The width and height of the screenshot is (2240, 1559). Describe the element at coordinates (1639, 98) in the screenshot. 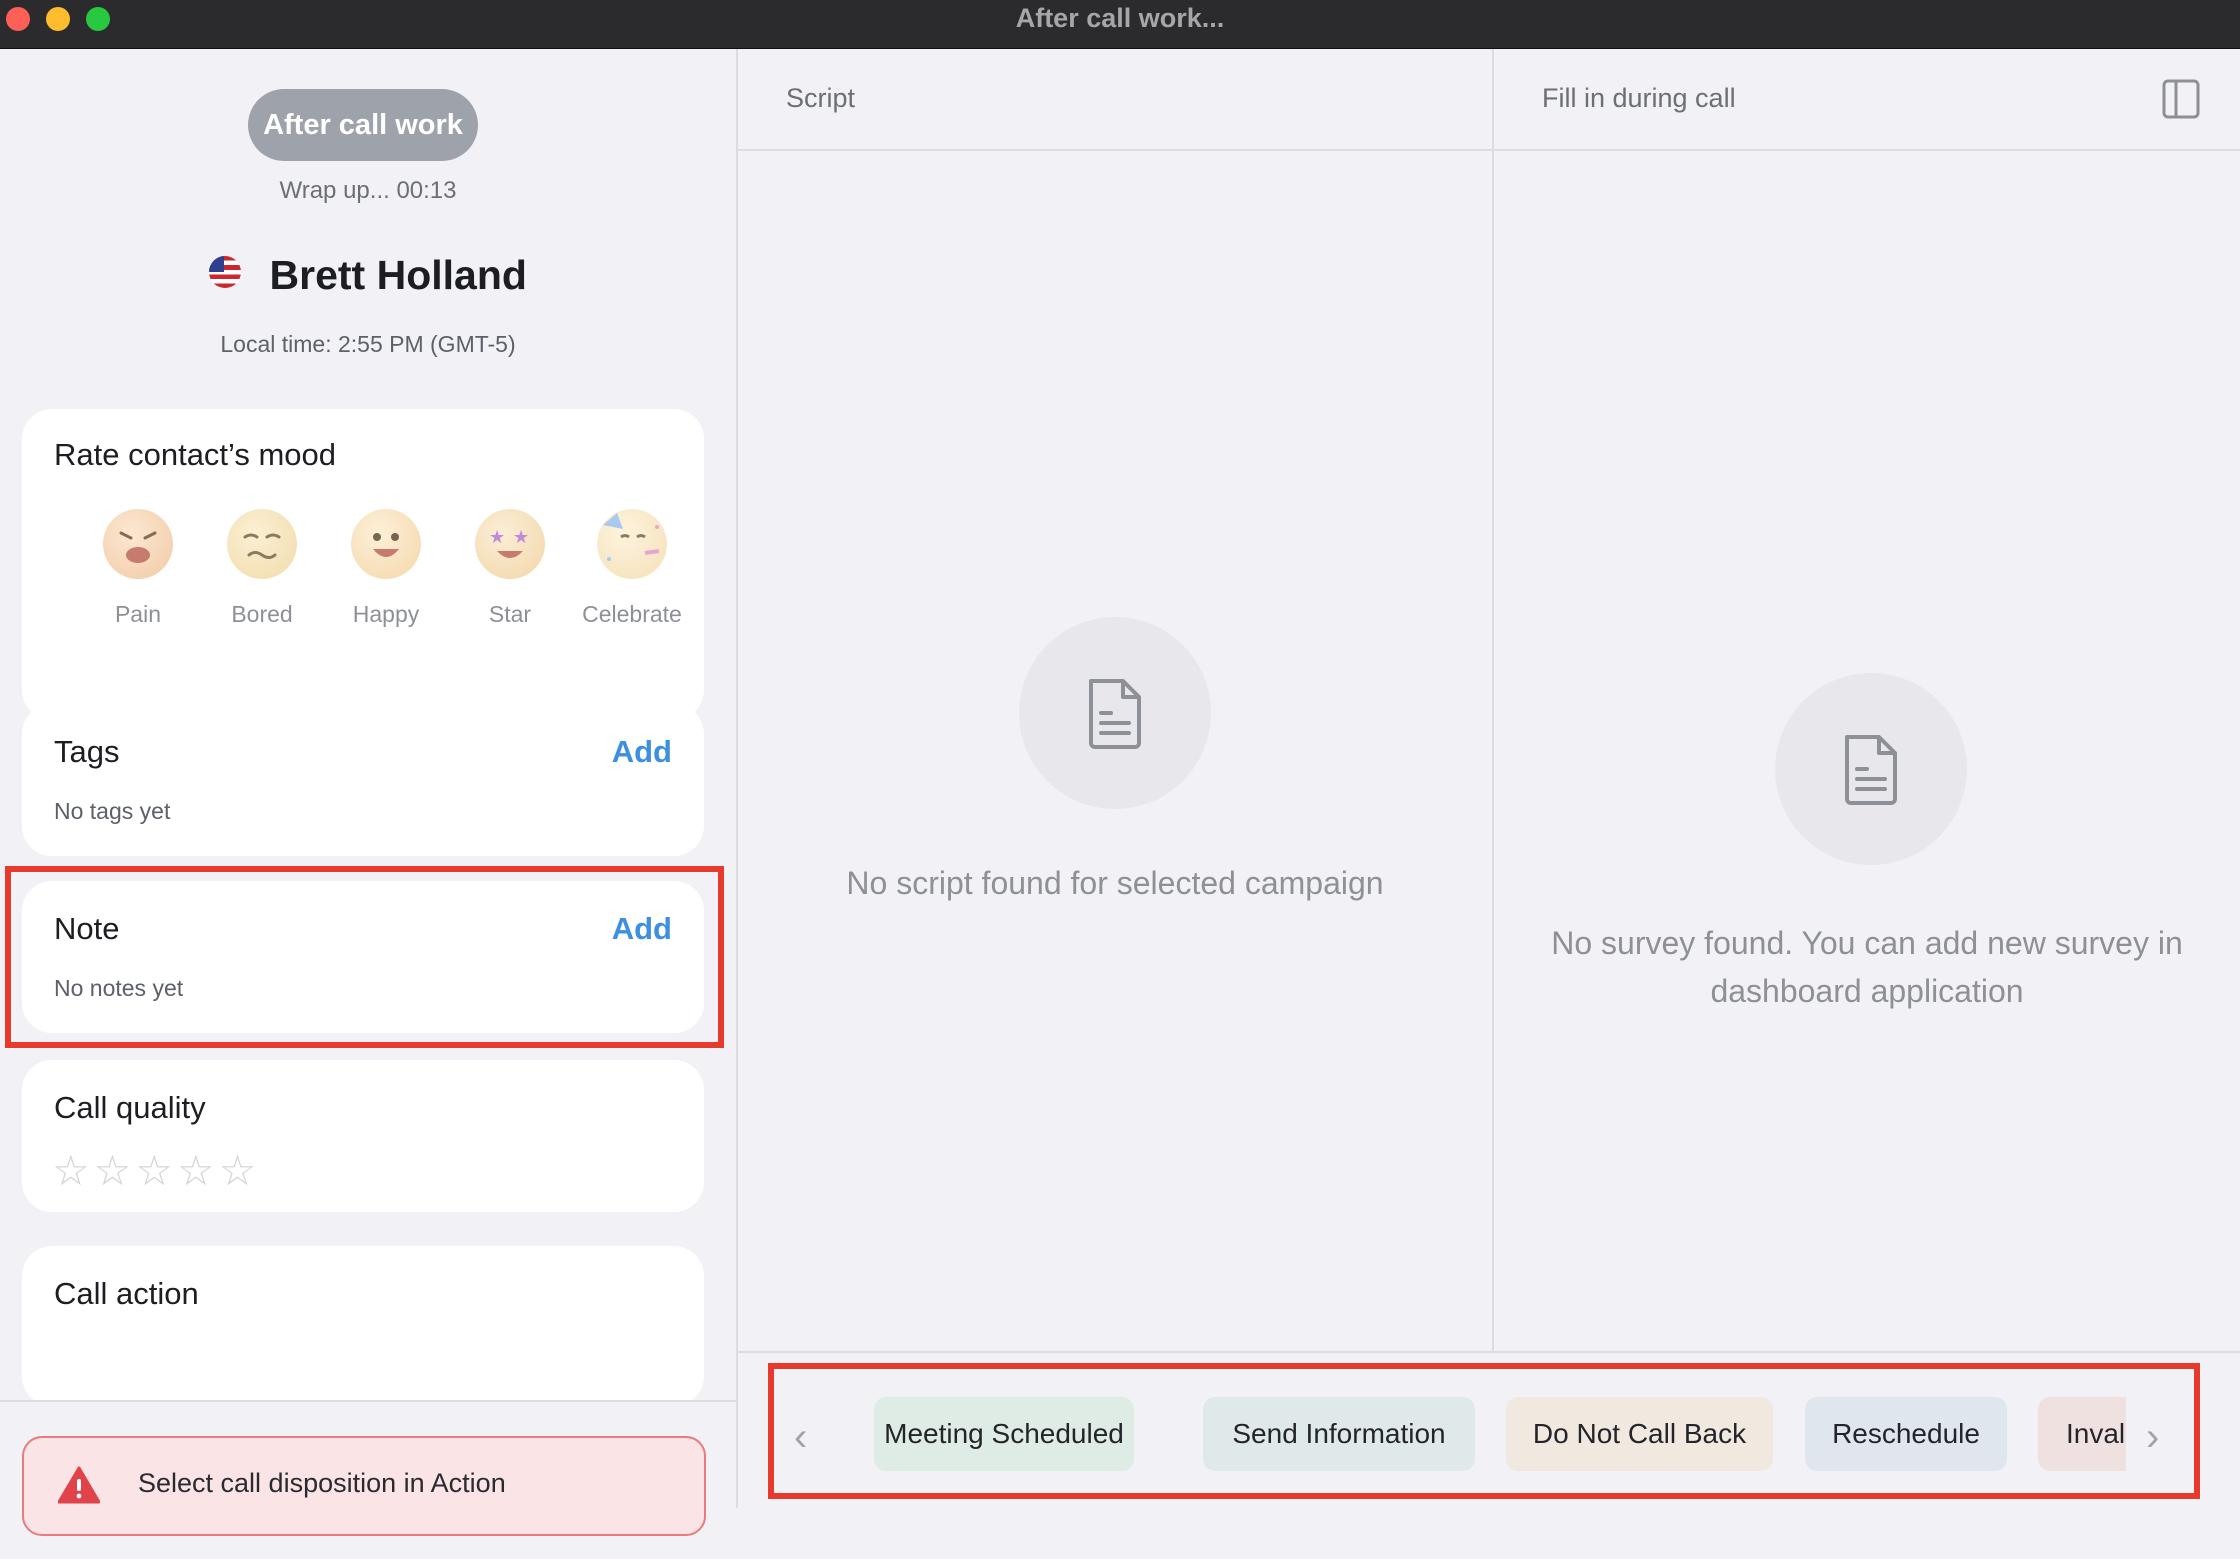

I see `survey-title: Fill in during call` at that location.